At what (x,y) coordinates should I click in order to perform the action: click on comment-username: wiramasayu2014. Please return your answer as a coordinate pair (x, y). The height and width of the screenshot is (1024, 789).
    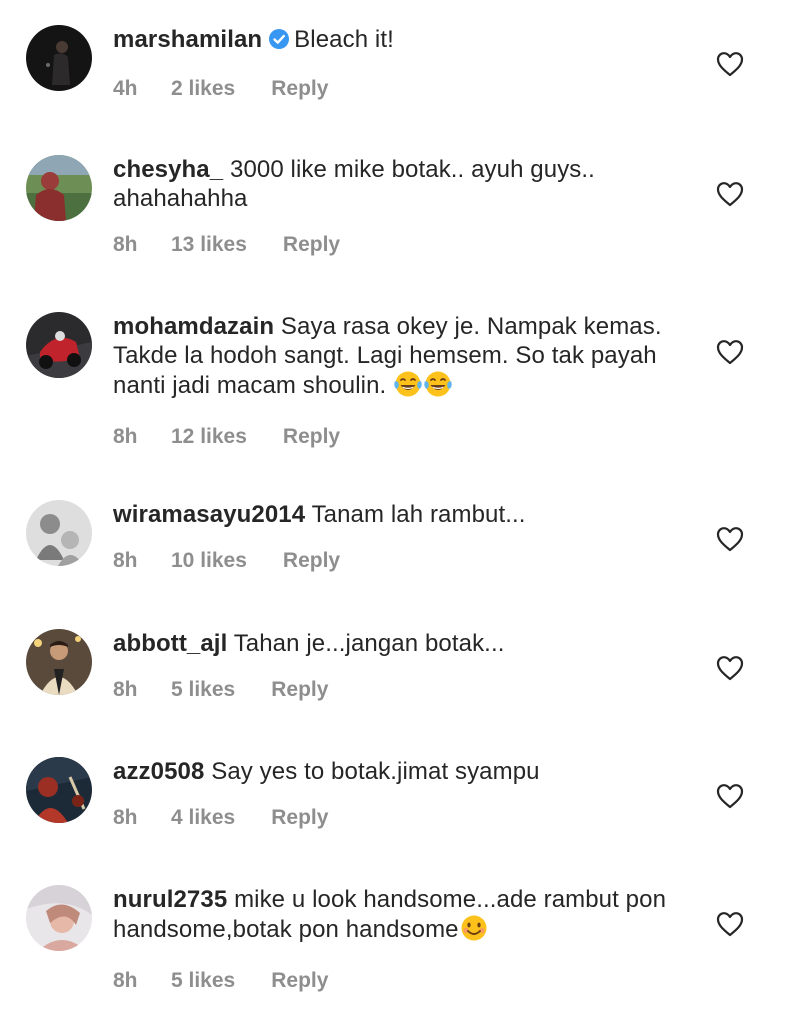
    Looking at the image, I should click on (209, 514).